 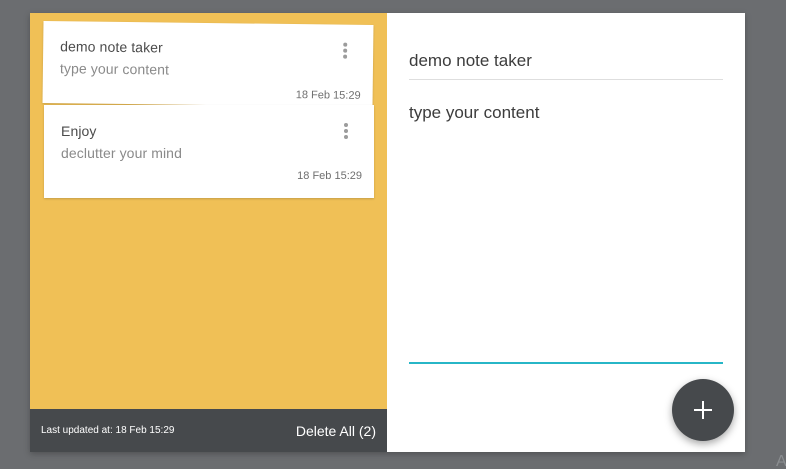 I want to click on plus-icon, so click(x=703, y=410).